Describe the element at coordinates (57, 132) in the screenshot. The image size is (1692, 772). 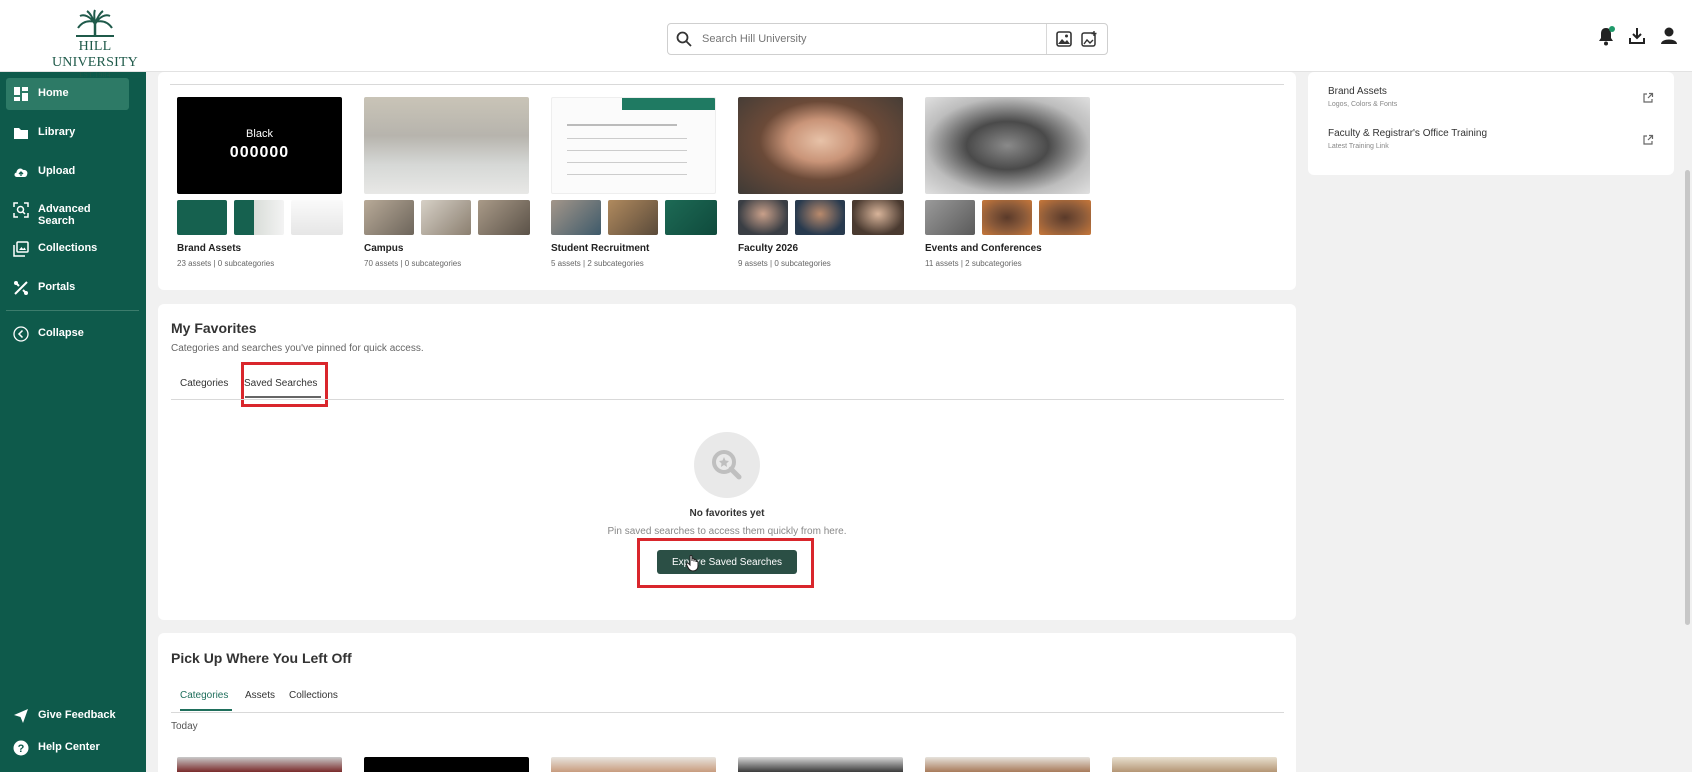
I see `sidebar-item-label: Library` at that location.